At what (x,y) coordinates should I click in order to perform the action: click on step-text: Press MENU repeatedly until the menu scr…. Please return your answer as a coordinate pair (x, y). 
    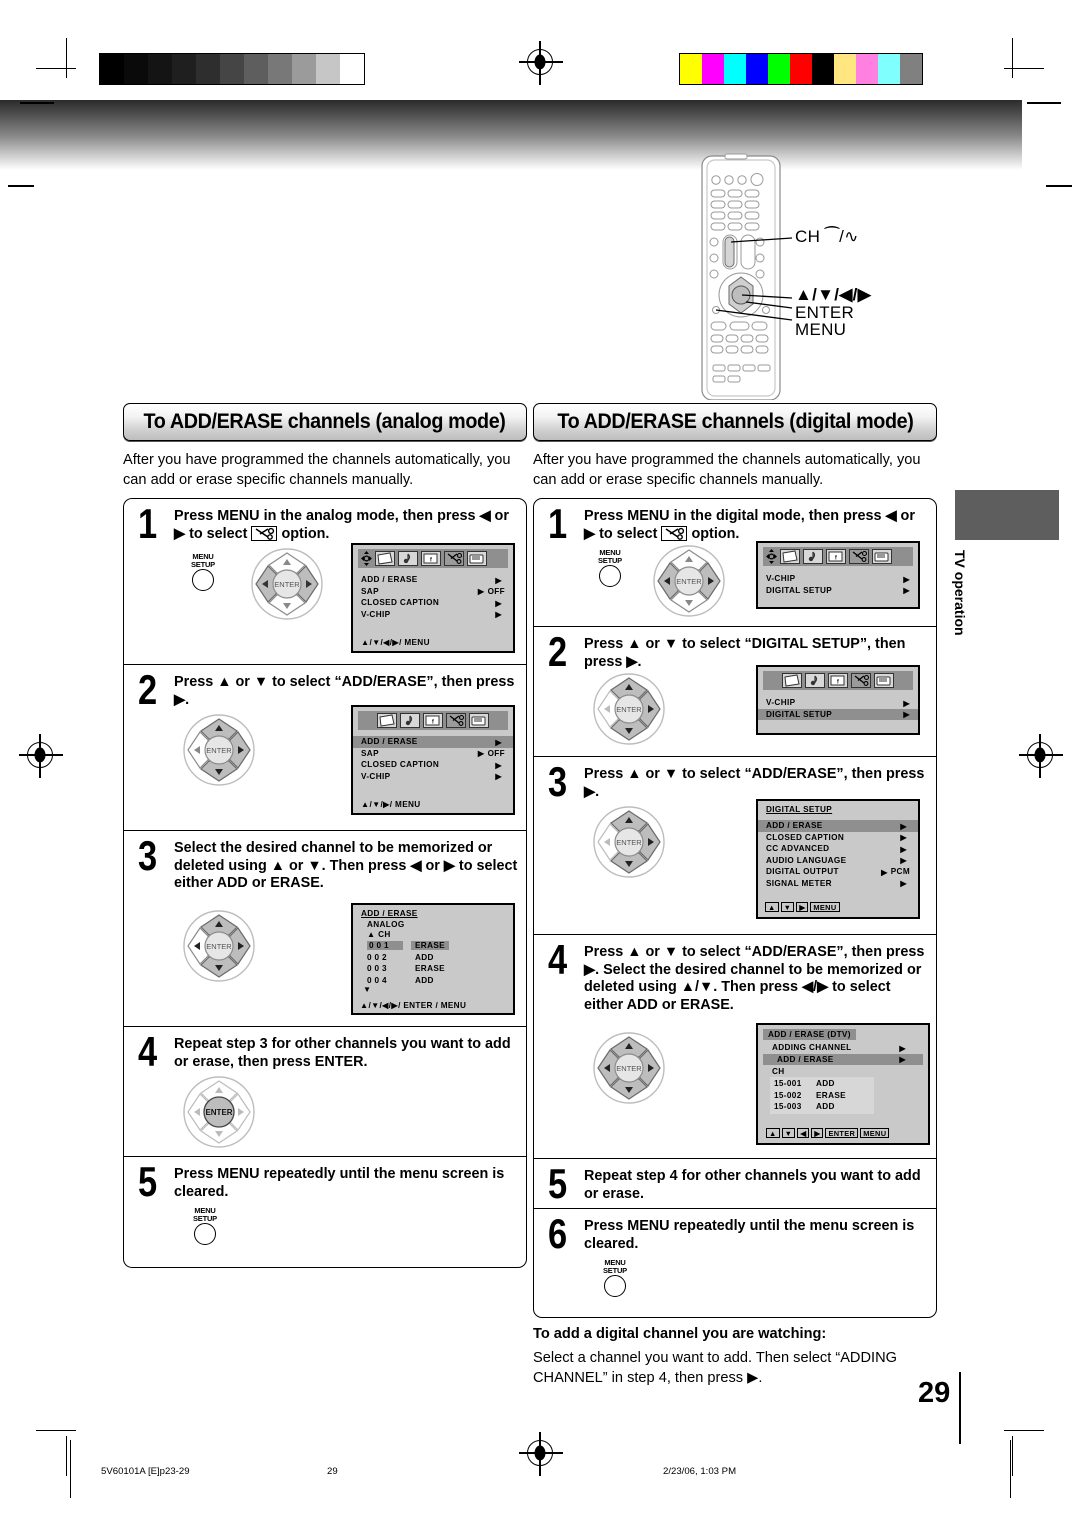
    Looking at the image, I should click on (749, 1235).